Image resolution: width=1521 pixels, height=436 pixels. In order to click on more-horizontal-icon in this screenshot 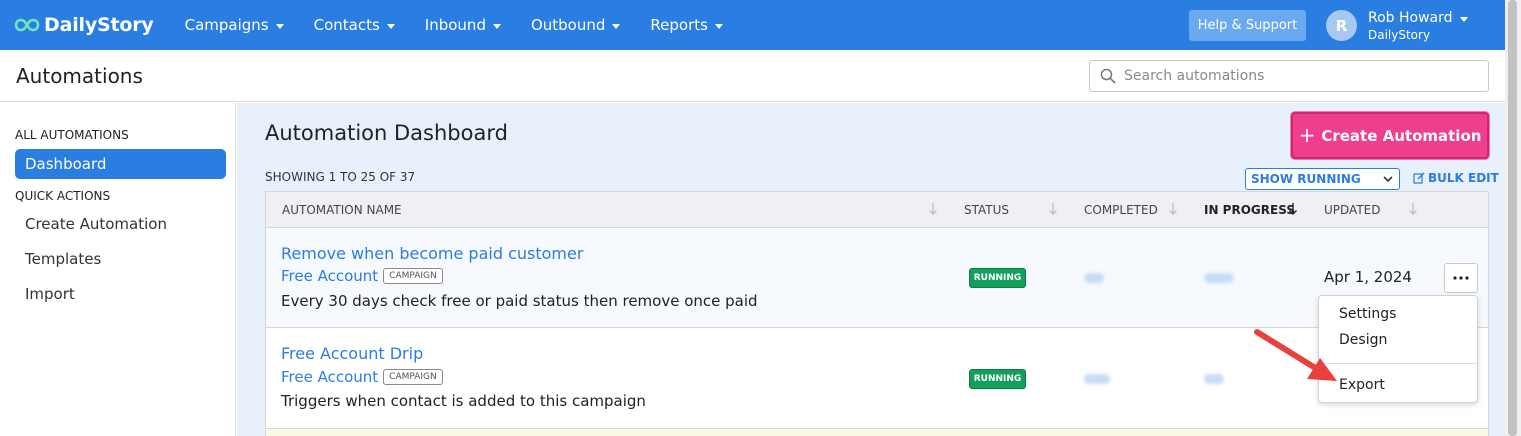, I will do `click(1461, 278)`.